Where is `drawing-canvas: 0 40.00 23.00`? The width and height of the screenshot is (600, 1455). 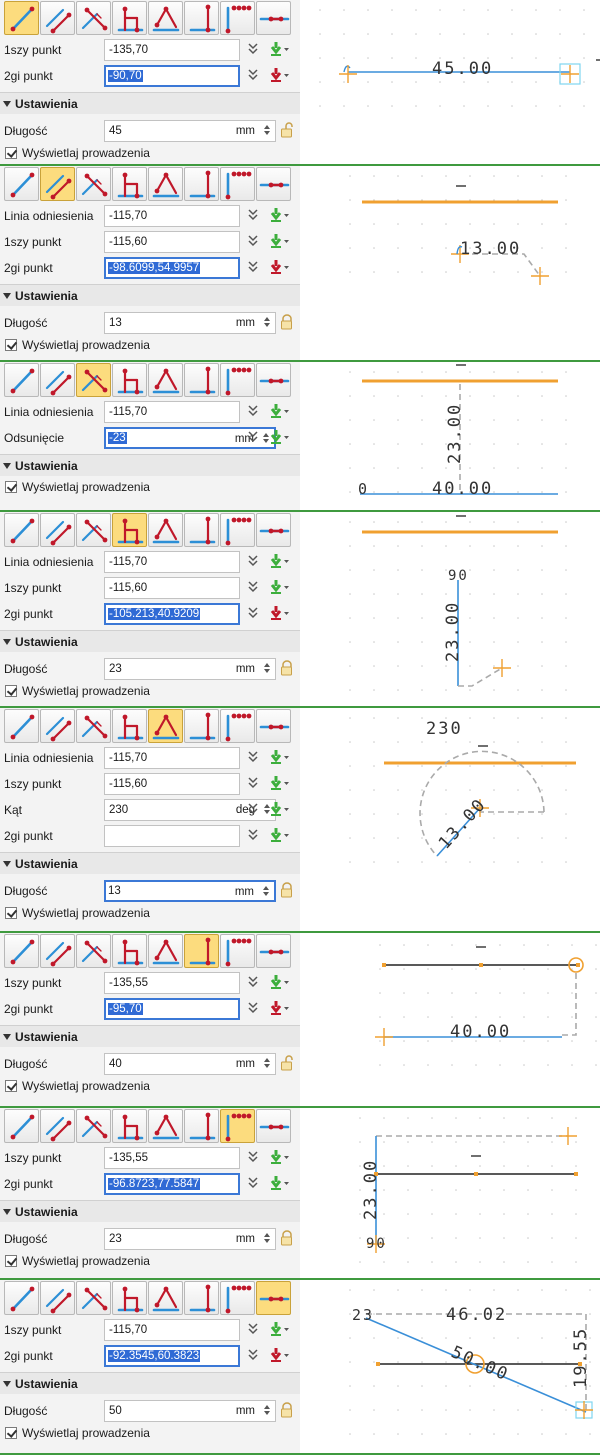 drawing-canvas: 0 40.00 23.00 is located at coordinates (450, 436).